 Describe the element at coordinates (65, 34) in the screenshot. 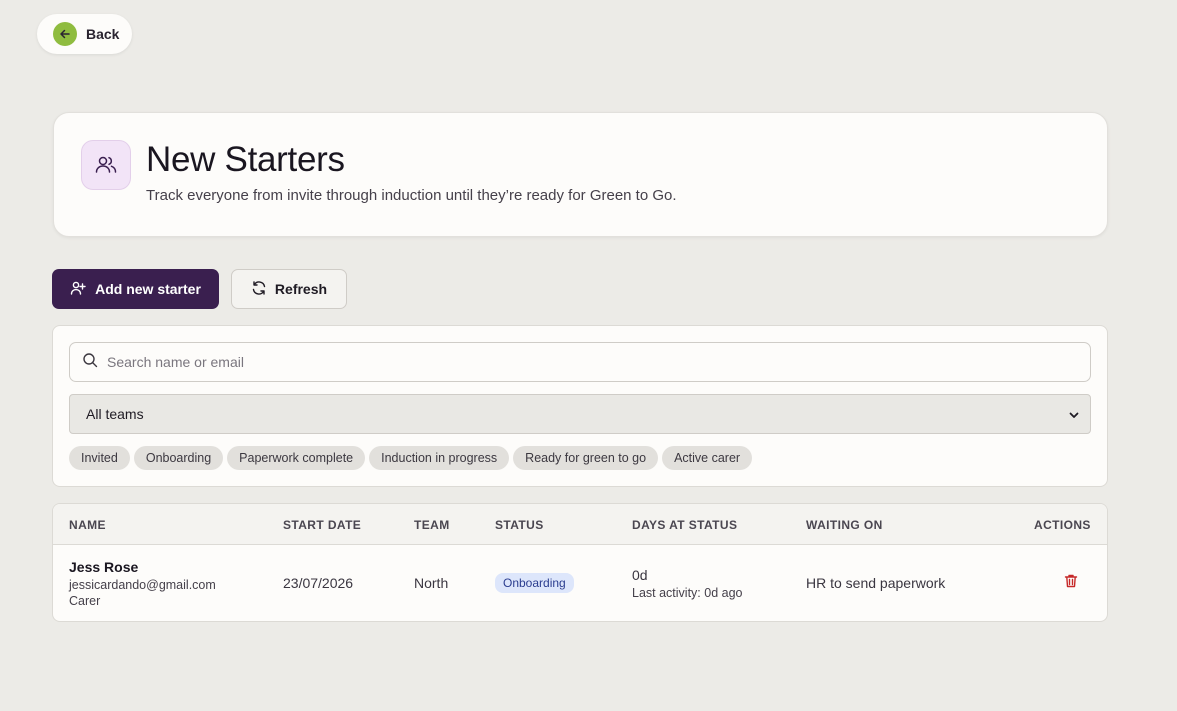

I see `arrow-left-icon` at that location.